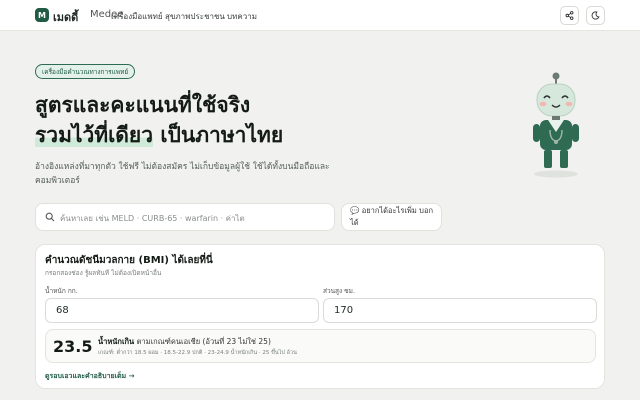 This screenshot has height=400, width=640. What do you see at coordinates (195, 218) in the screenshot?
I see `search-input` at bounding box center [195, 218].